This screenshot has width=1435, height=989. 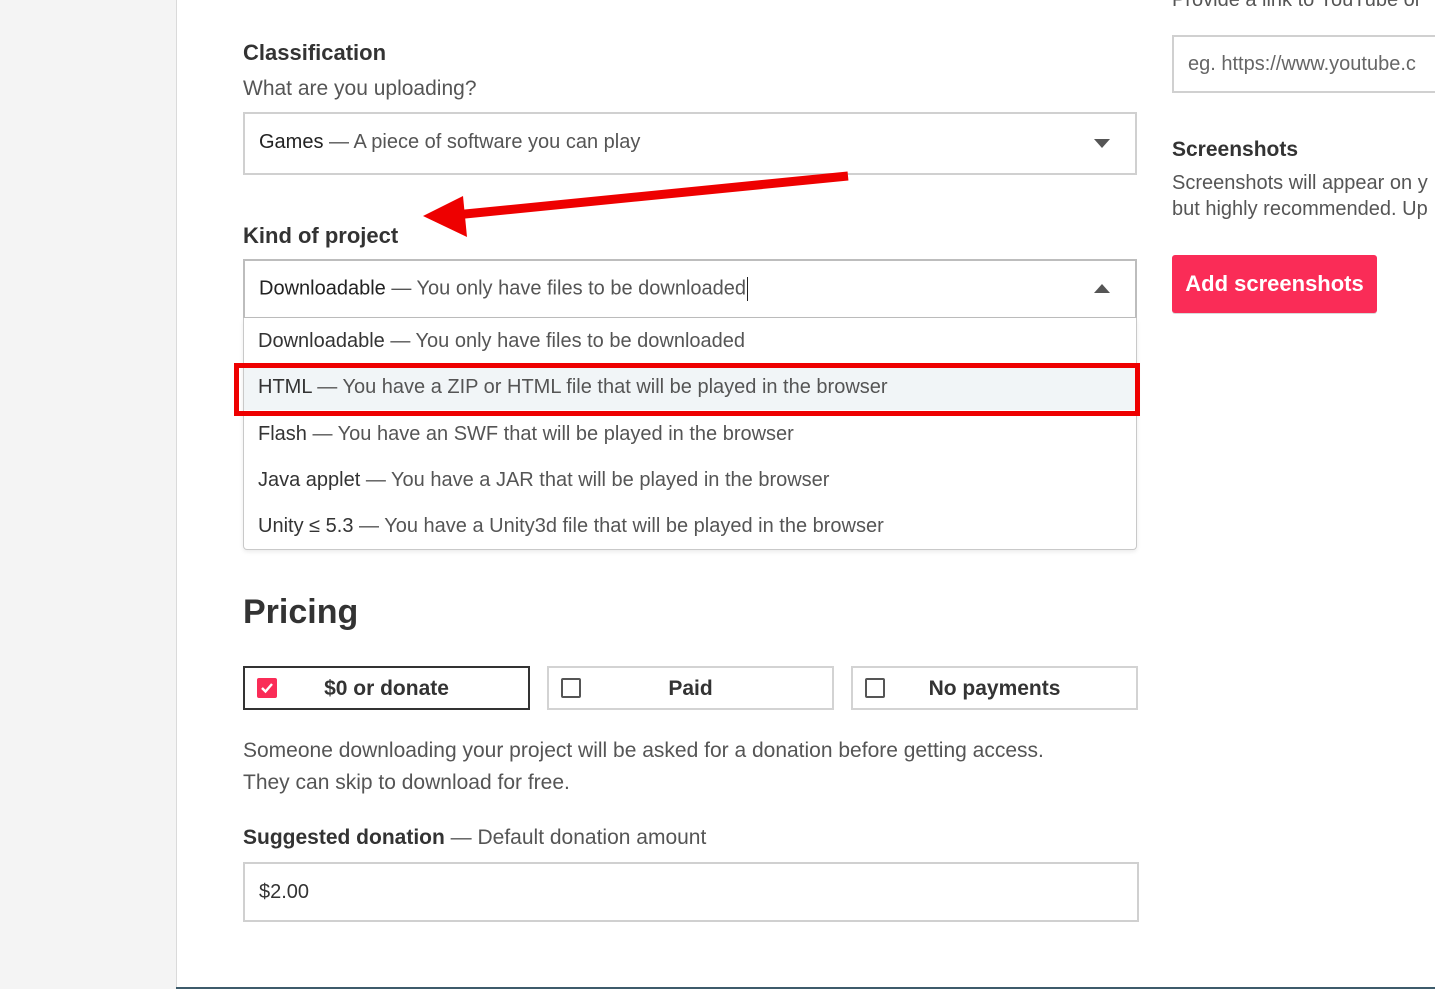 What do you see at coordinates (406, 782) in the screenshot?
I see `pricing-help-line-2: They can skip to download for free.` at bounding box center [406, 782].